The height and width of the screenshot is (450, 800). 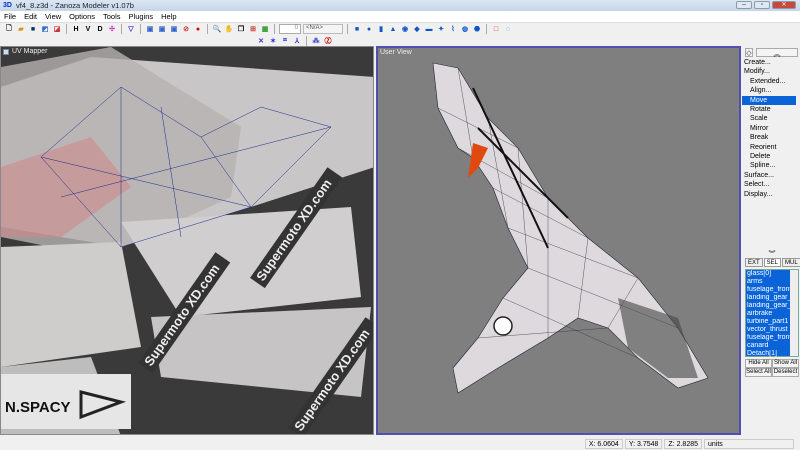 I want to click on transform-1-icon: ✕, so click(x=261, y=41).